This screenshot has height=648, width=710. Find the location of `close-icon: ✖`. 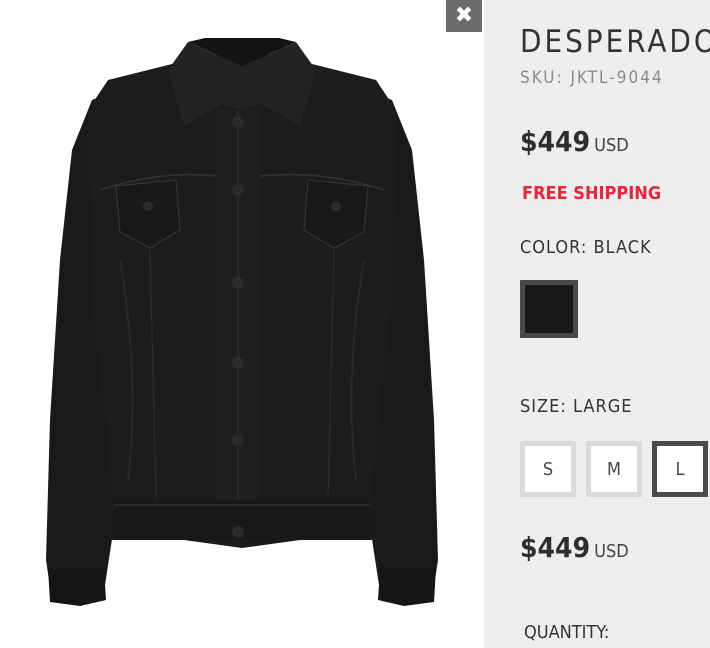

close-icon: ✖ is located at coordinates (464, 15).